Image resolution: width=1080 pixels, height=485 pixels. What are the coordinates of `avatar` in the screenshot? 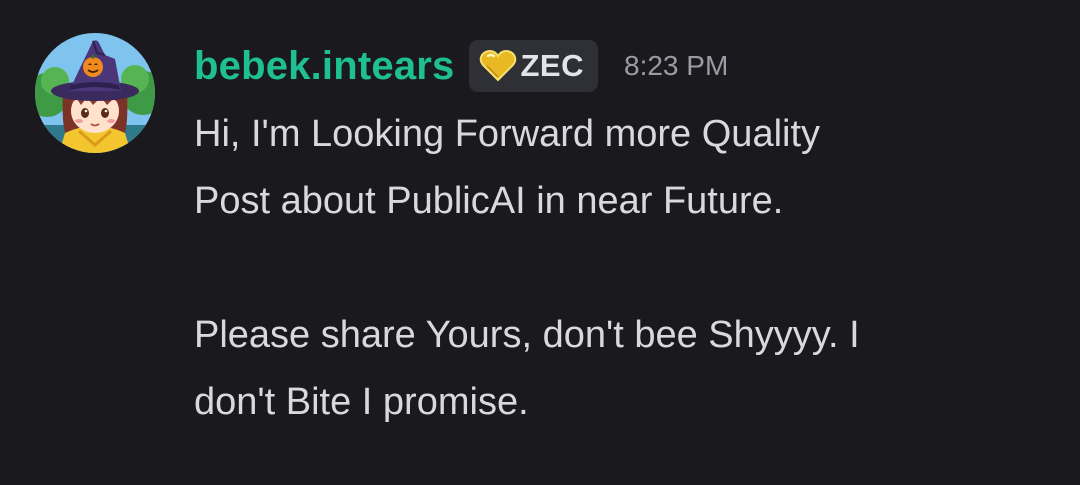 It's located at (95, 93).